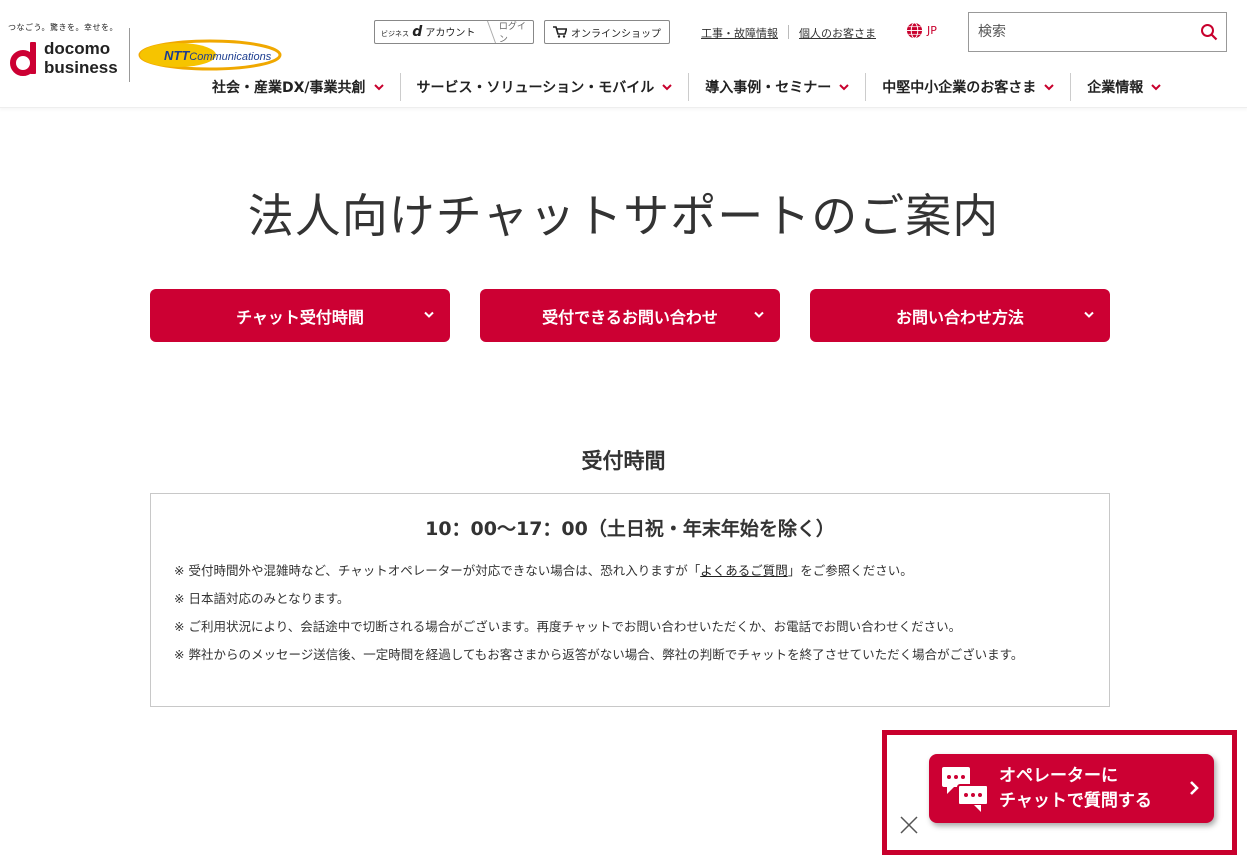 The width and height of the screenshot is (1247, 865). Describe the element at coordinates (744, 570) in the screenshot. I see `faq-link: よくあるご質問` at that location.